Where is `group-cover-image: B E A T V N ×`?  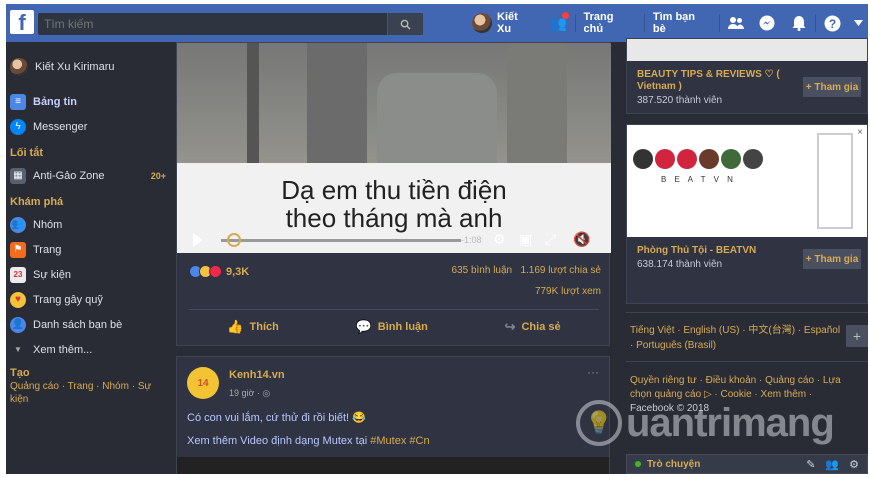
group-cover-image: B E A T V N × is located at coordinates (747, 181).